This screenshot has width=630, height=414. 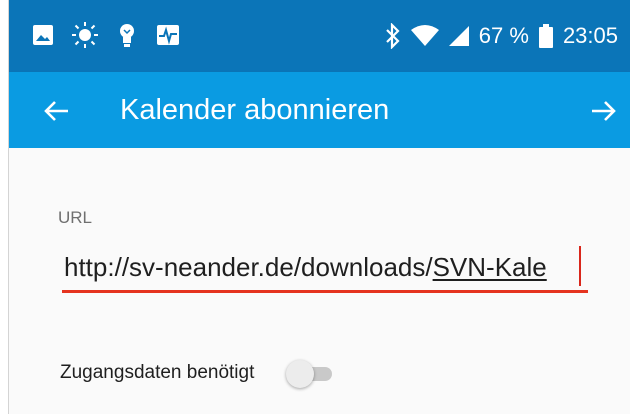 What do you see at coordinates (75, 217) in the screenshot?
I see `url-label: URL` at bounding box center [75, 217].